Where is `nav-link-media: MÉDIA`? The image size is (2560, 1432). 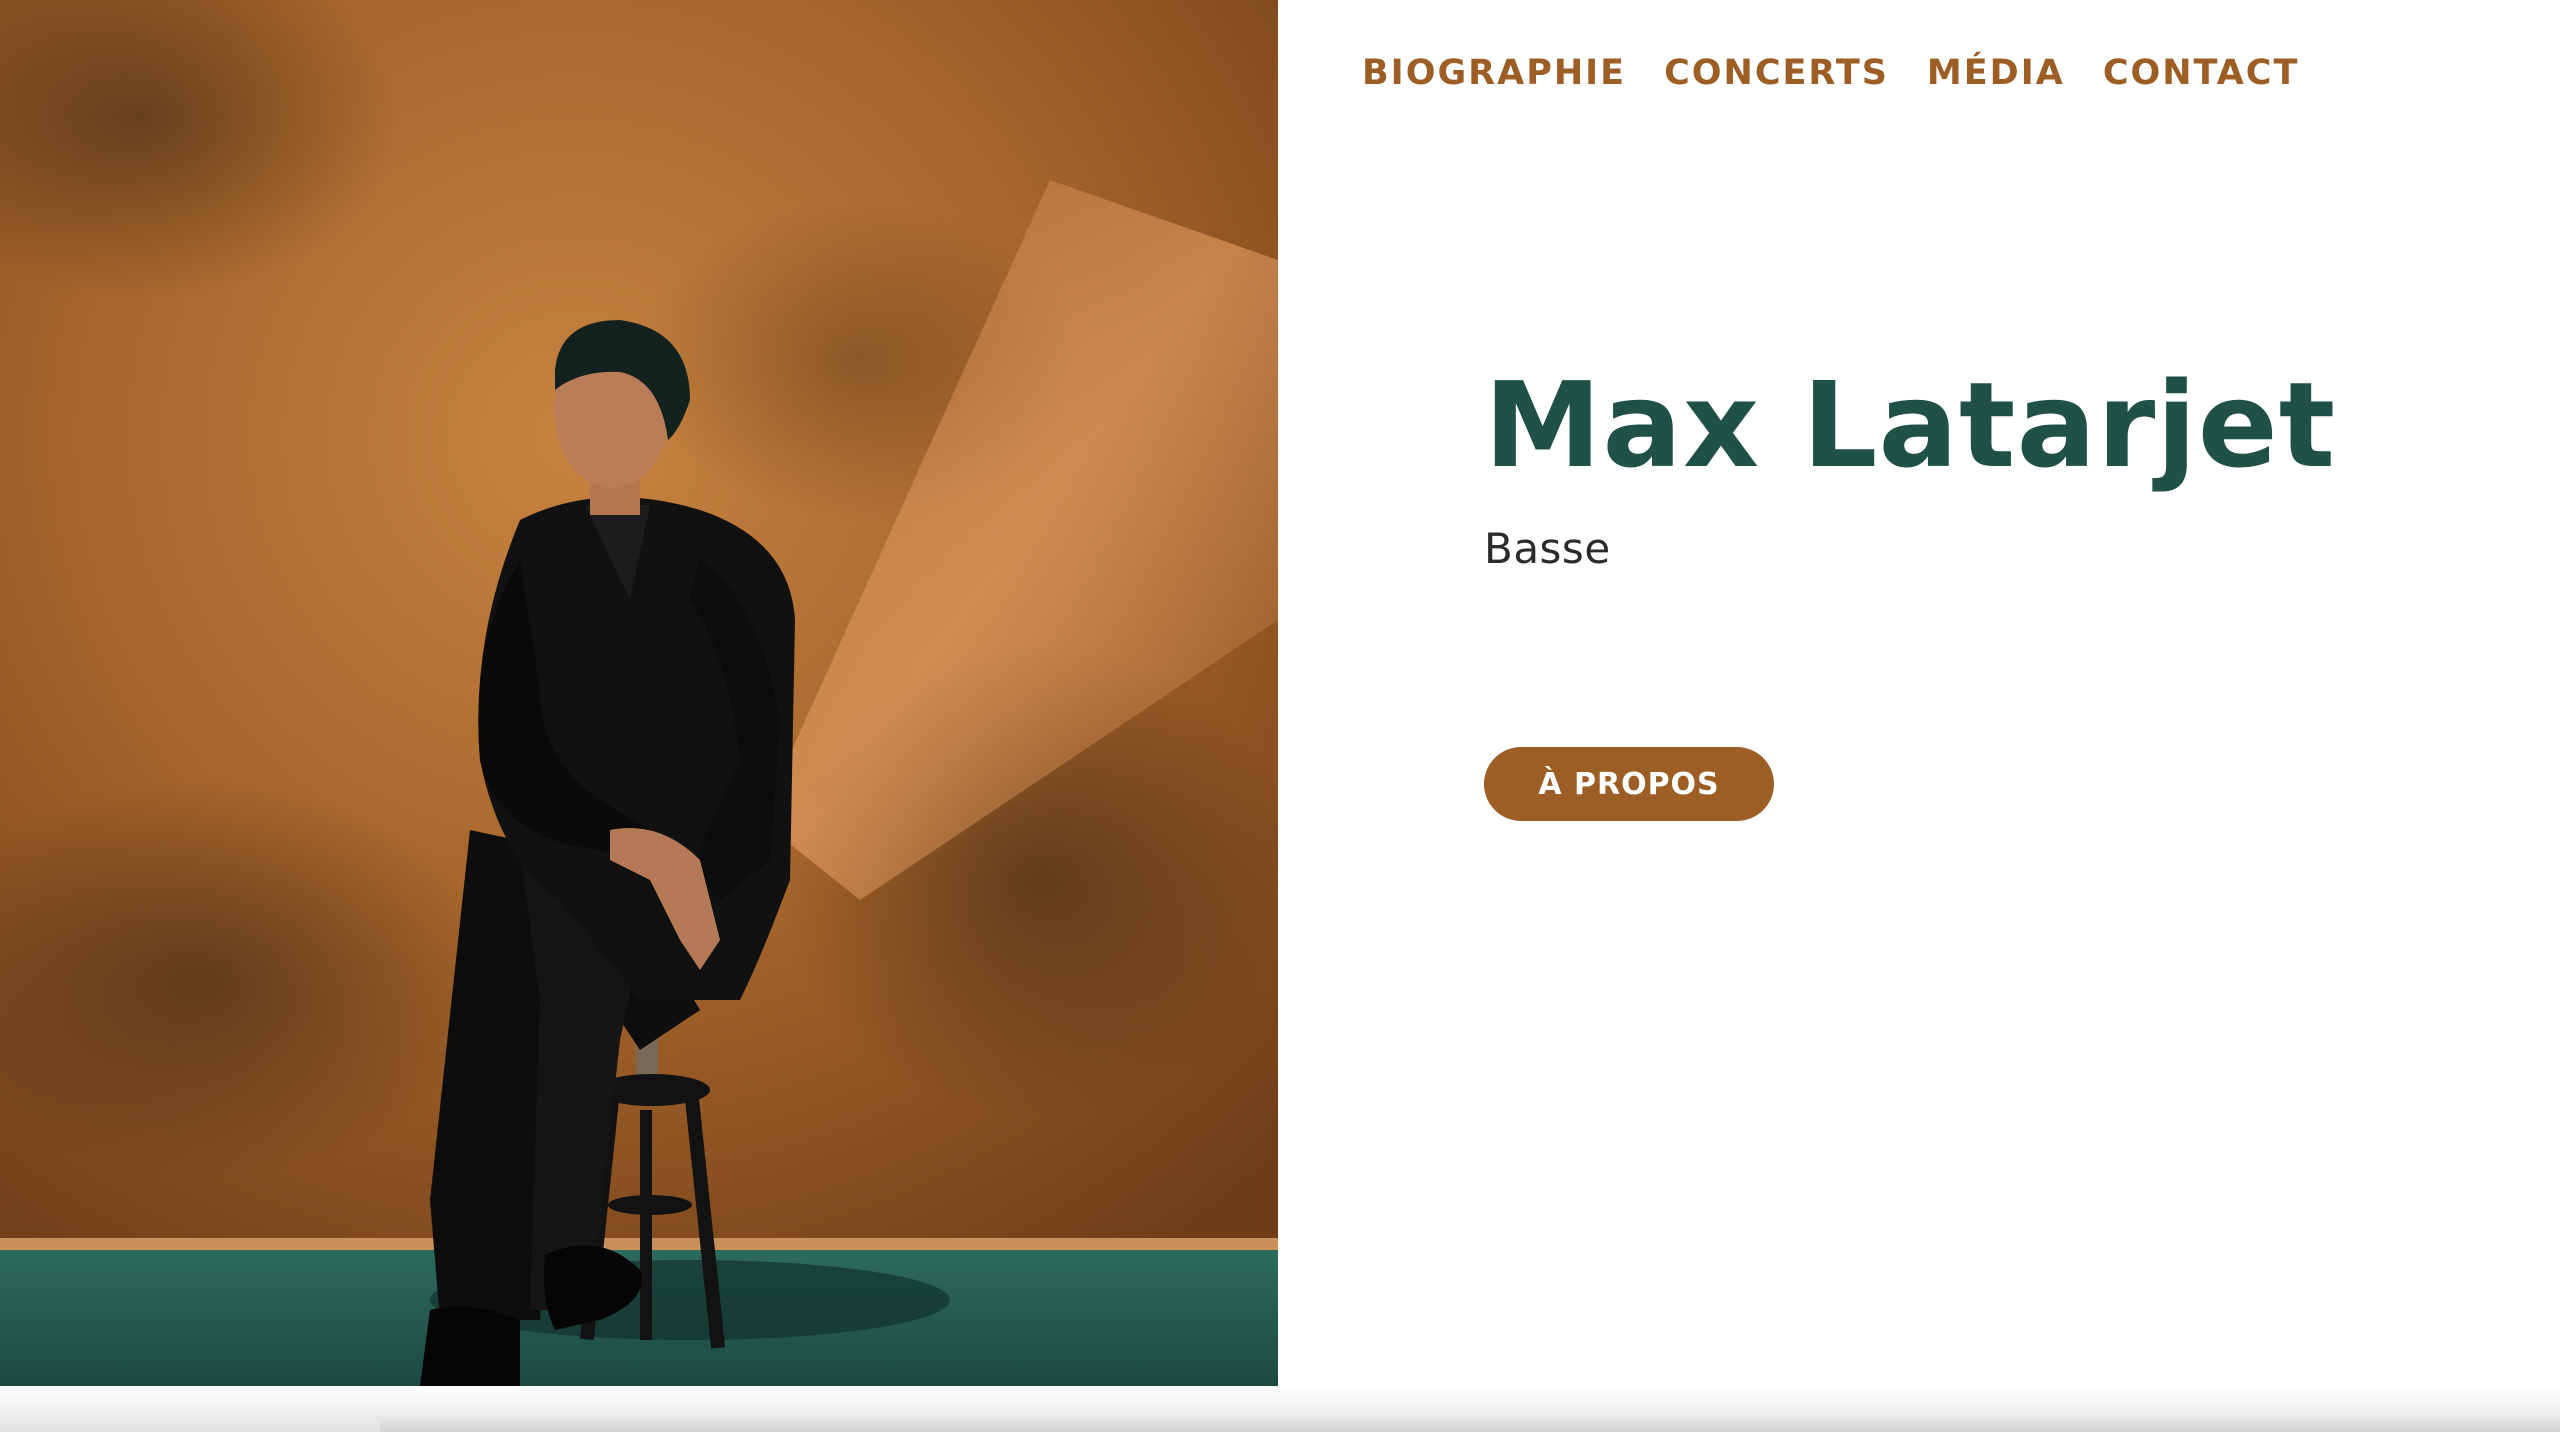 nav-link-media: MÉDIA is located at coordinates (1996, 73).